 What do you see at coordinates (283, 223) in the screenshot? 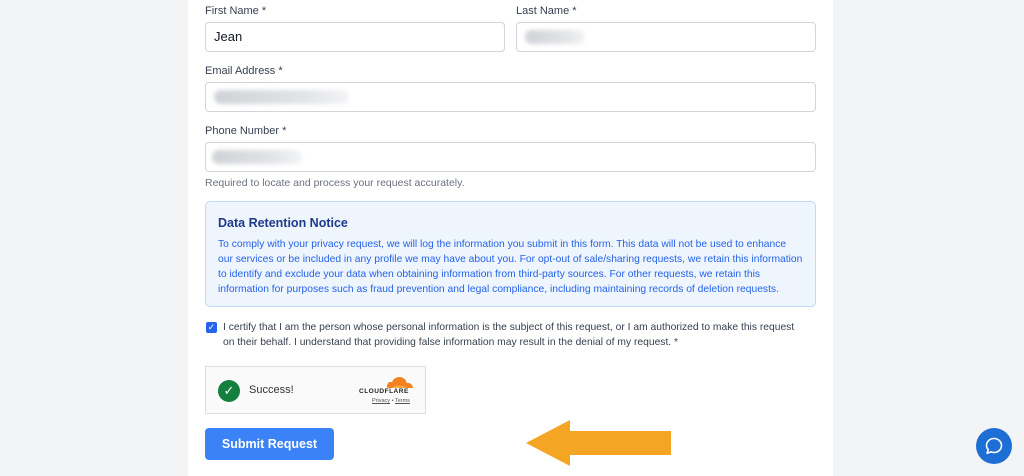
I see `notice-title: Data Retention Notice` at bounding box center [283, 223].